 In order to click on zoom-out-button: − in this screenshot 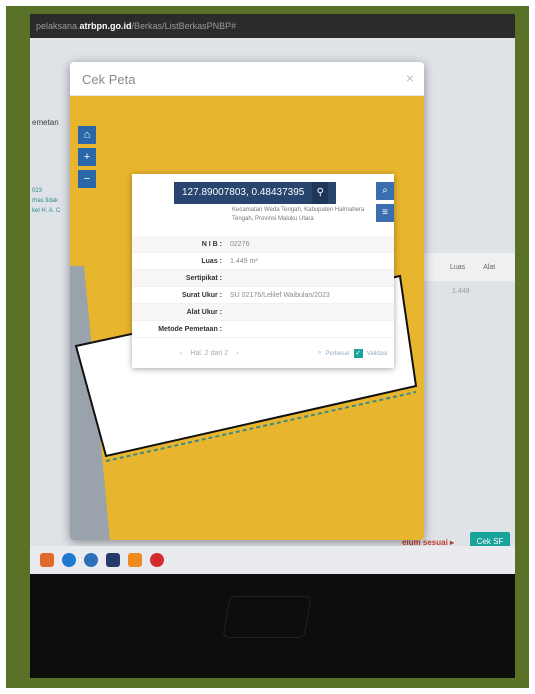, I will do `click(87, 179)`.